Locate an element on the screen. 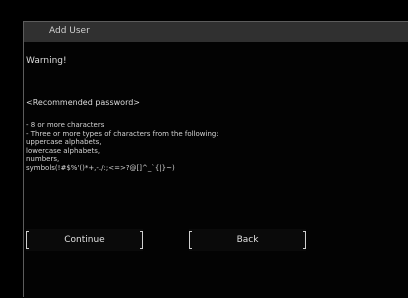  continue-button: Continue is located at coordinates (84, 240).